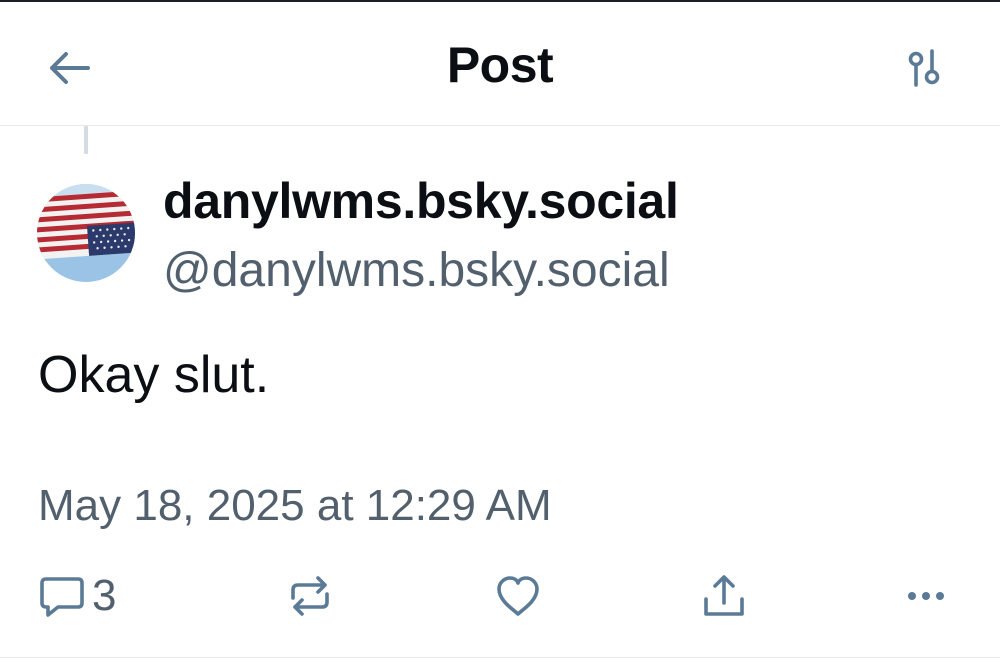  I want to click on bottom-divider, so click(500, 657).